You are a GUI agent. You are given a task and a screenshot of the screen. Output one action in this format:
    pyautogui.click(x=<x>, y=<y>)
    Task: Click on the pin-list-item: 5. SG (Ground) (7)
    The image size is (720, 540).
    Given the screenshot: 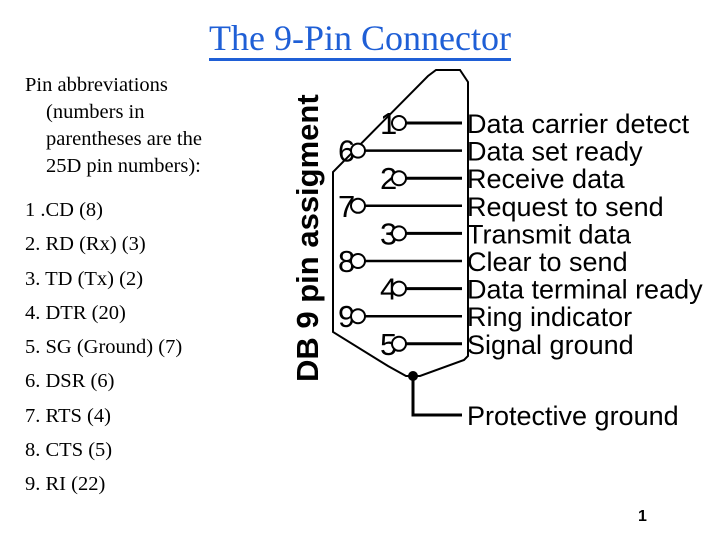 What is the action you would take?
    pyautogui.click(x=104, y=347)
    